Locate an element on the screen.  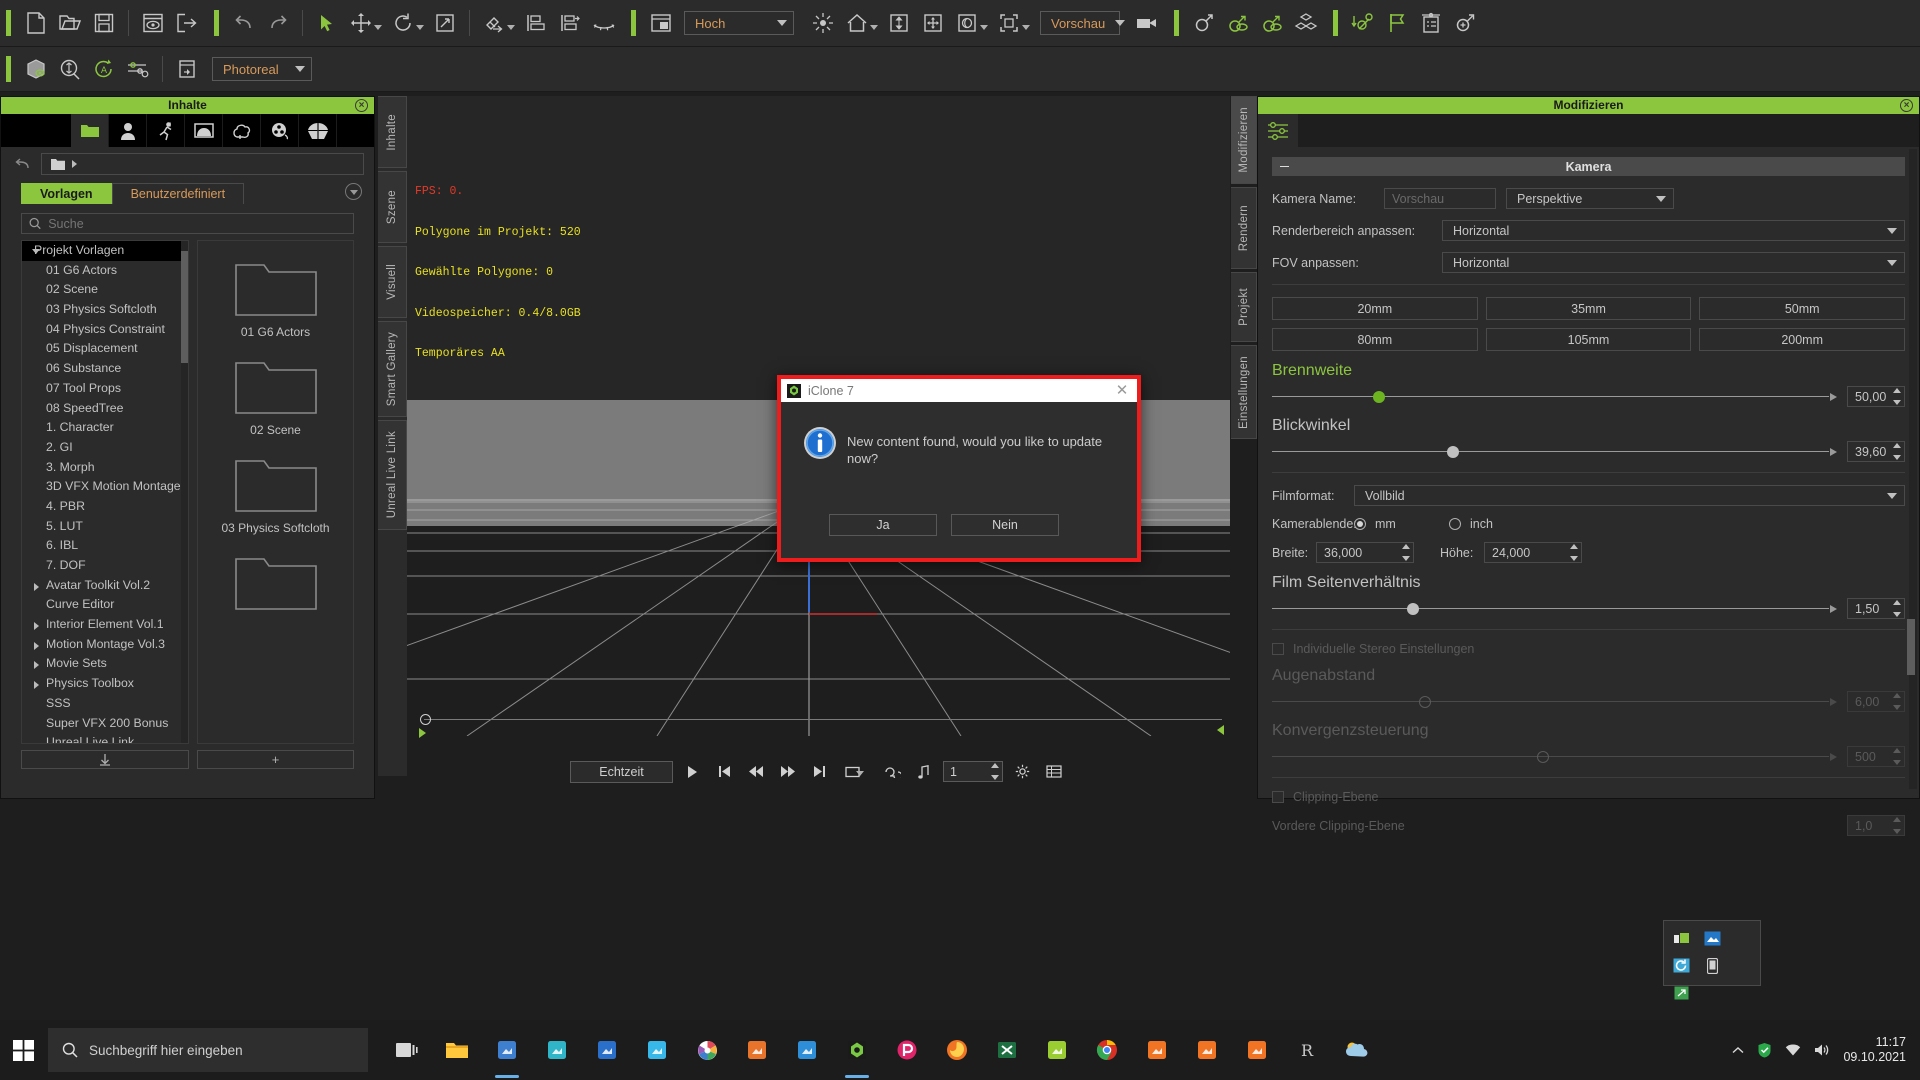
frame-number-input: 1 is located at coordinates (973, 771).